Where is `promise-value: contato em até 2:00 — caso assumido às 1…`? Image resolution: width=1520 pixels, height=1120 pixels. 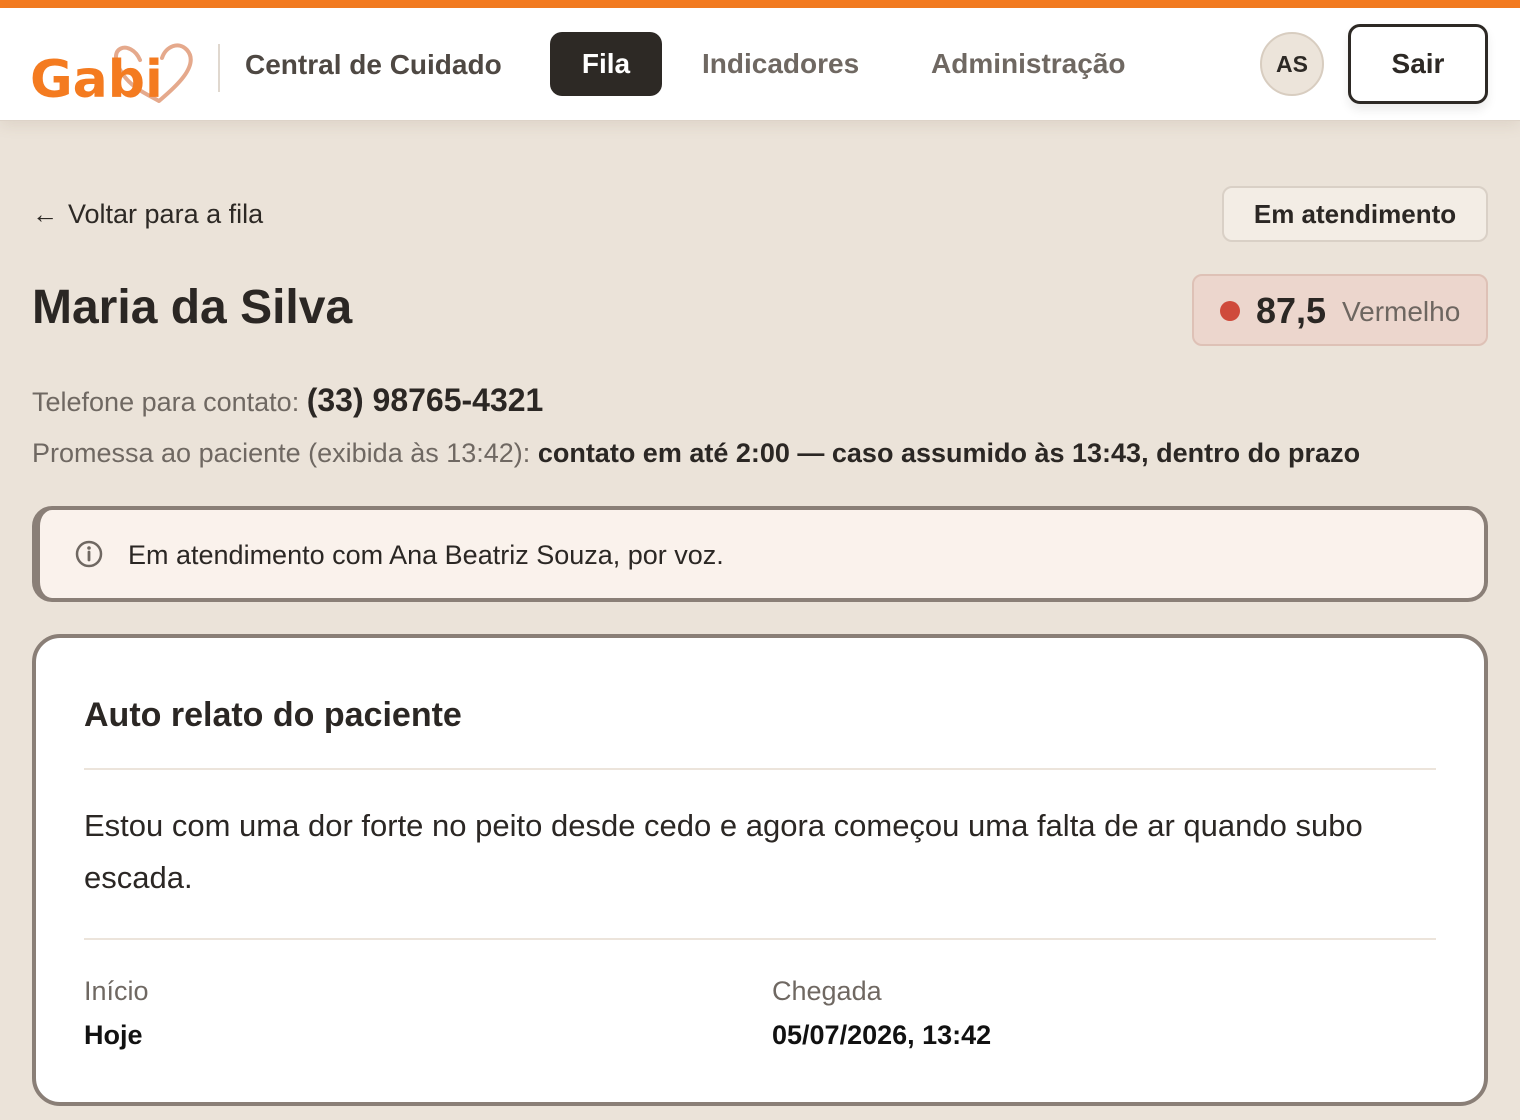
promise-value: contato em até 2:00 — caso assumido às 1… is located at coordinates (949, 453).